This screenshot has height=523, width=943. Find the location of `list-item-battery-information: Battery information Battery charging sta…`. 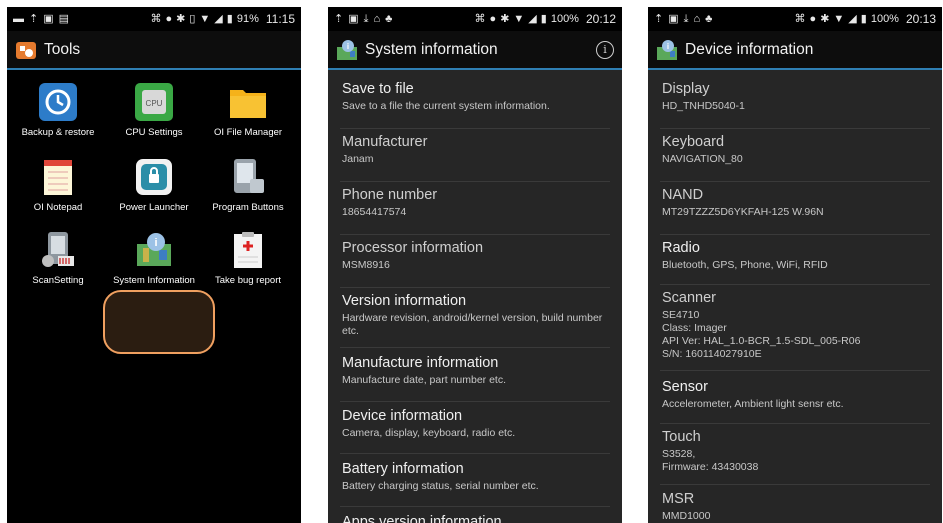

list-item-battery-information: Battery information Battery charging sta… is located at coordinates (475, 477).